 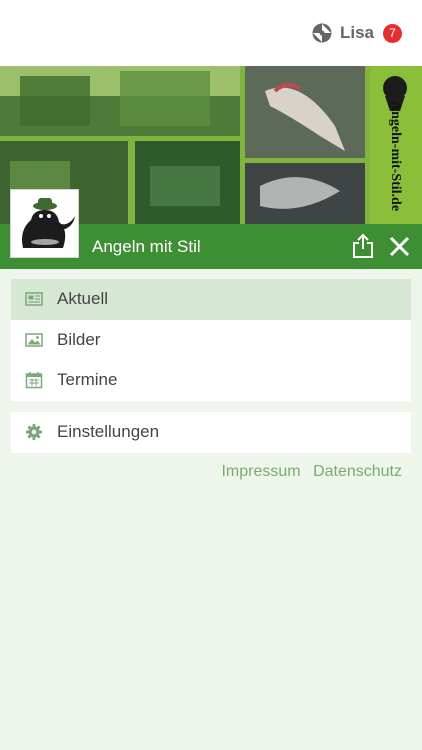 I want to click on notification-badge: 7, so click(x=392, y=33).